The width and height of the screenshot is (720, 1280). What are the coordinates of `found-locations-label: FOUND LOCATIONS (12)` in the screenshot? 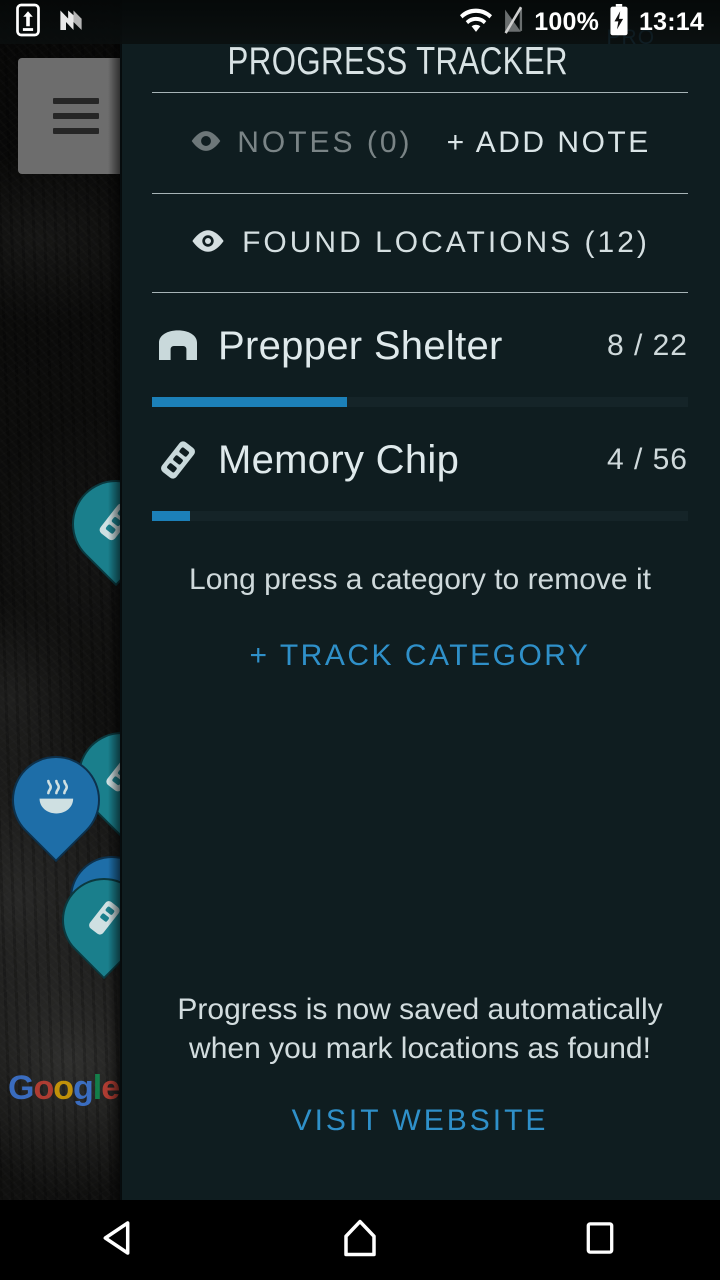 It's located at (446, 242).